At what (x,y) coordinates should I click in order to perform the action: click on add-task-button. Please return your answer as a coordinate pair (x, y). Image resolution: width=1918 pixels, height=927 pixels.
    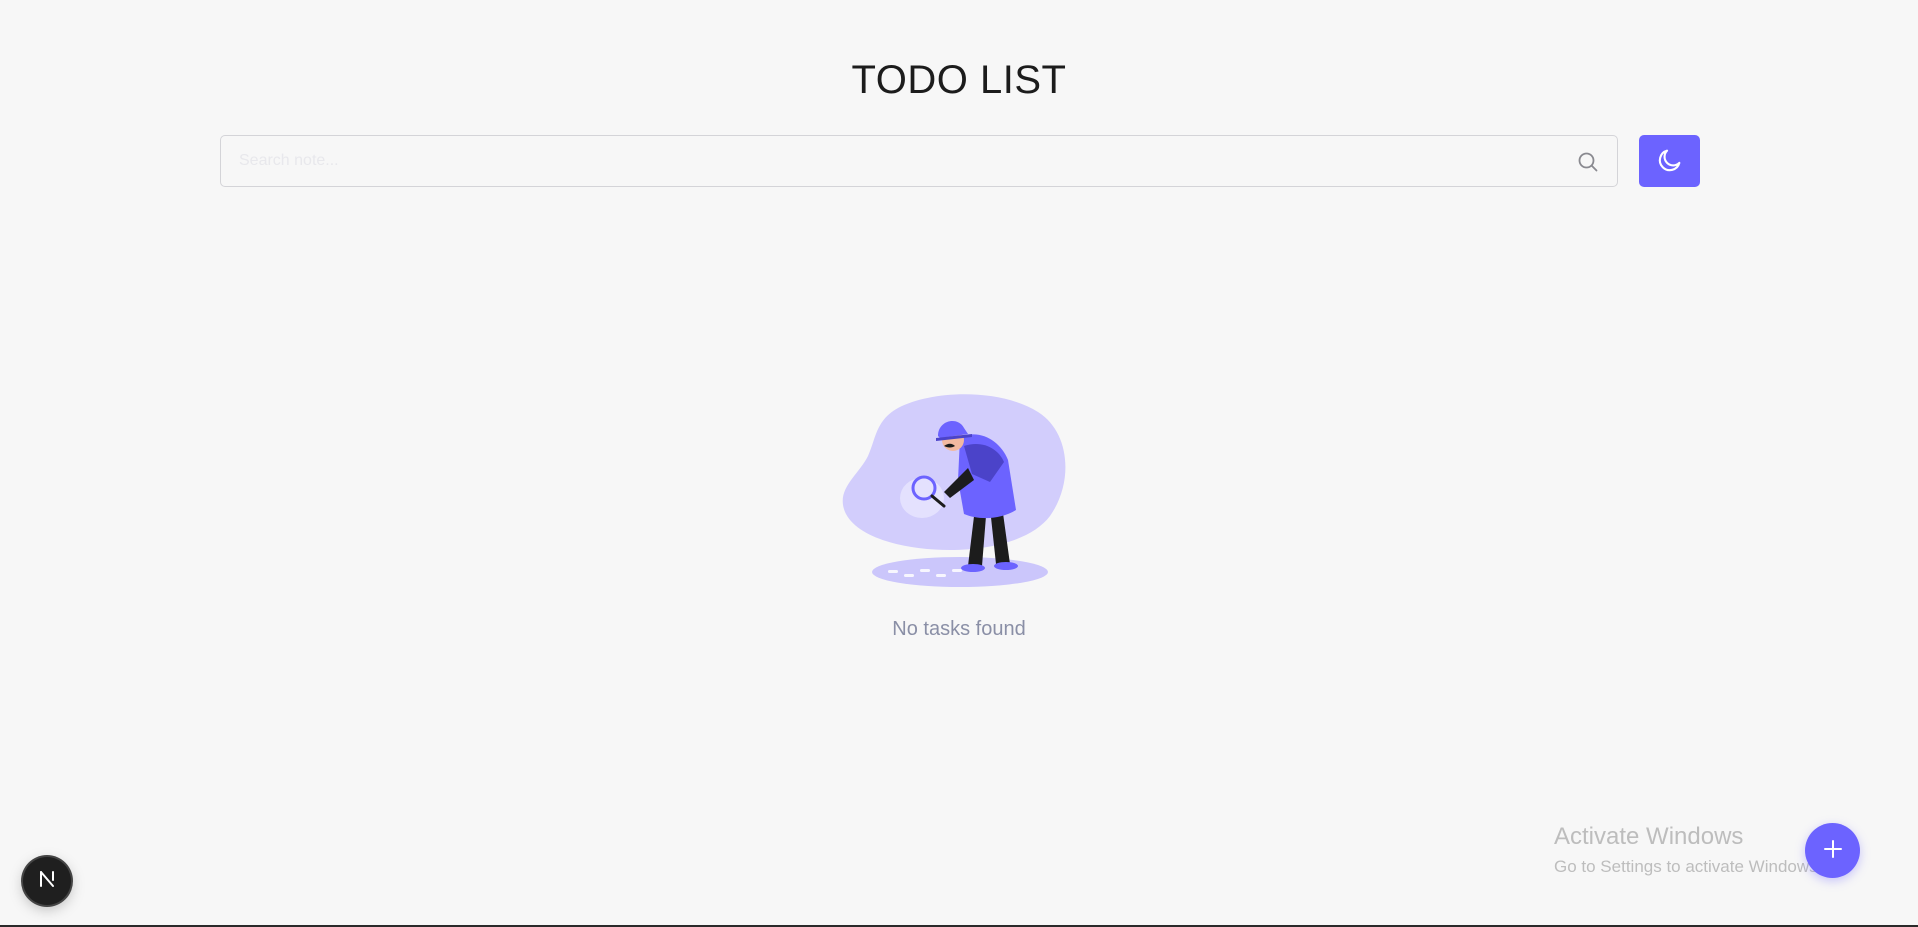
    Looking at the image, I should click on (1832, 850).